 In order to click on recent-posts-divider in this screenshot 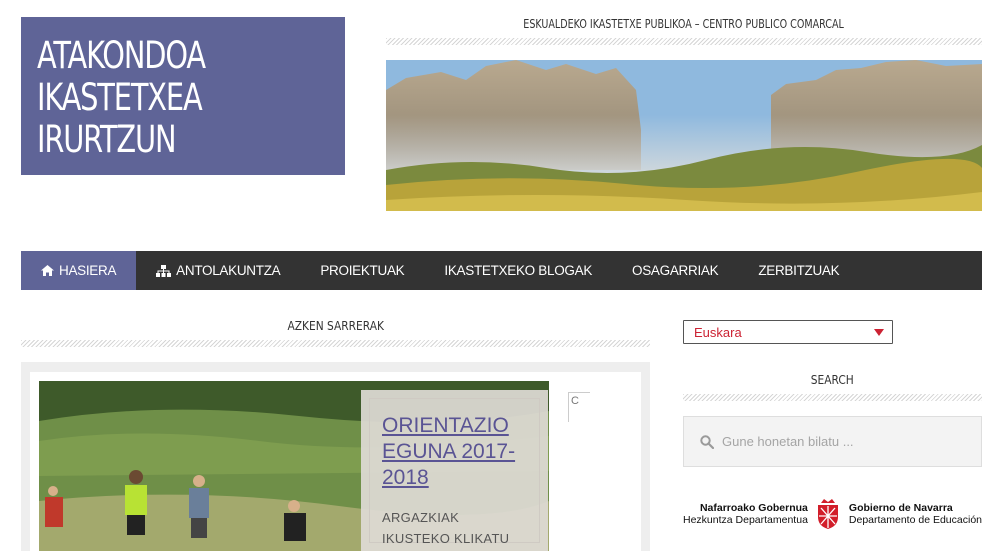, I will do `click(335, 343)`.